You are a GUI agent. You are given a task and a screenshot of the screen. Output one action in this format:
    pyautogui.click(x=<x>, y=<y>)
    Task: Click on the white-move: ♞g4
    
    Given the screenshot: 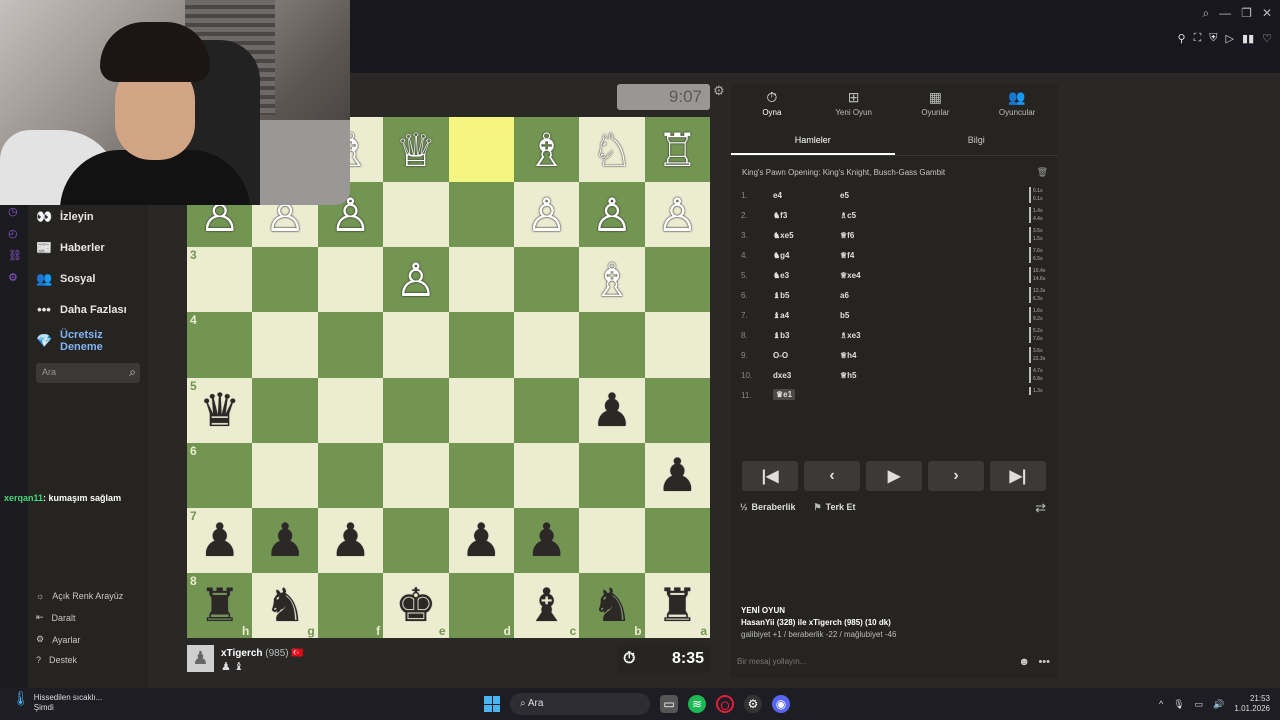 What is the action you would take?
    pyautogui.click(x=781, y=255)
    